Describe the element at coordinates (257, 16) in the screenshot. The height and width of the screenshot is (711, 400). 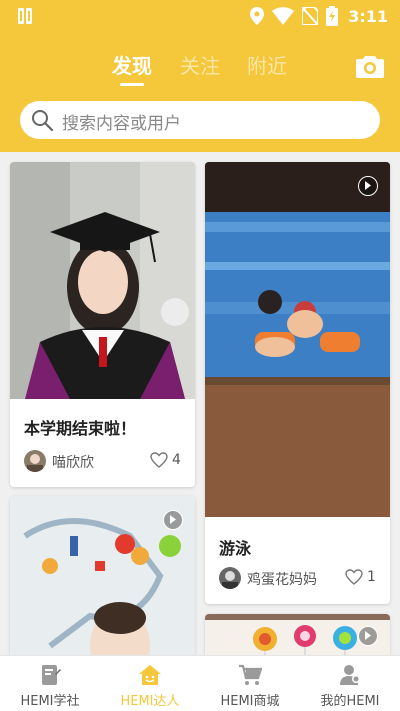
I see `location-icon` at that location.